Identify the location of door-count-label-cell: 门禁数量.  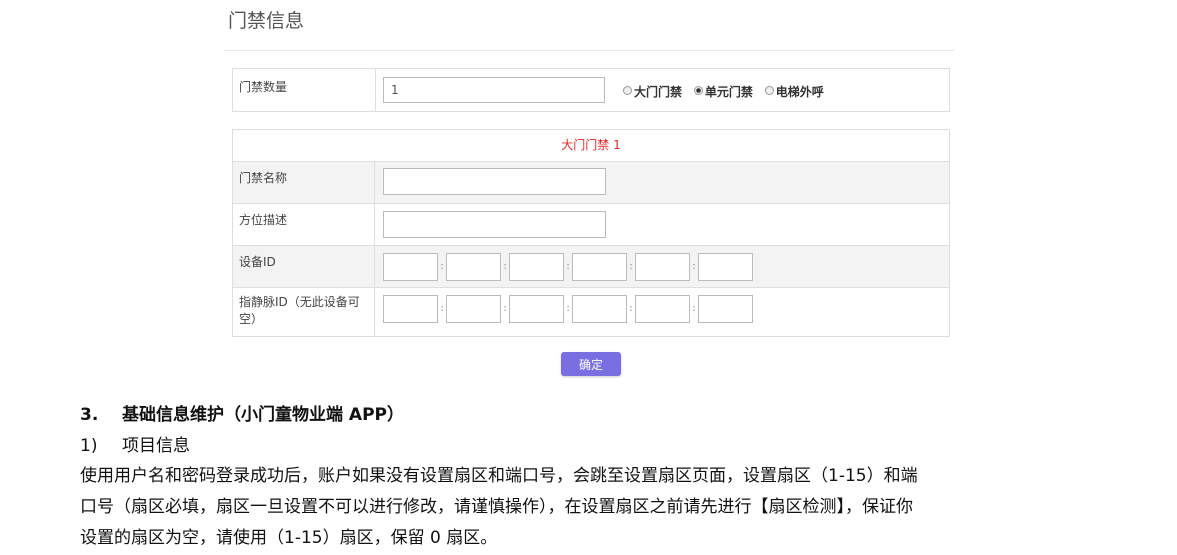
(304, 90).